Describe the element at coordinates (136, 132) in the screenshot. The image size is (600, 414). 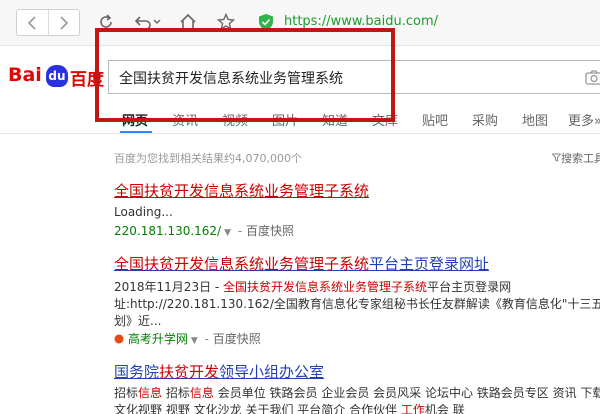
I see `active-tab-underline` at that location.